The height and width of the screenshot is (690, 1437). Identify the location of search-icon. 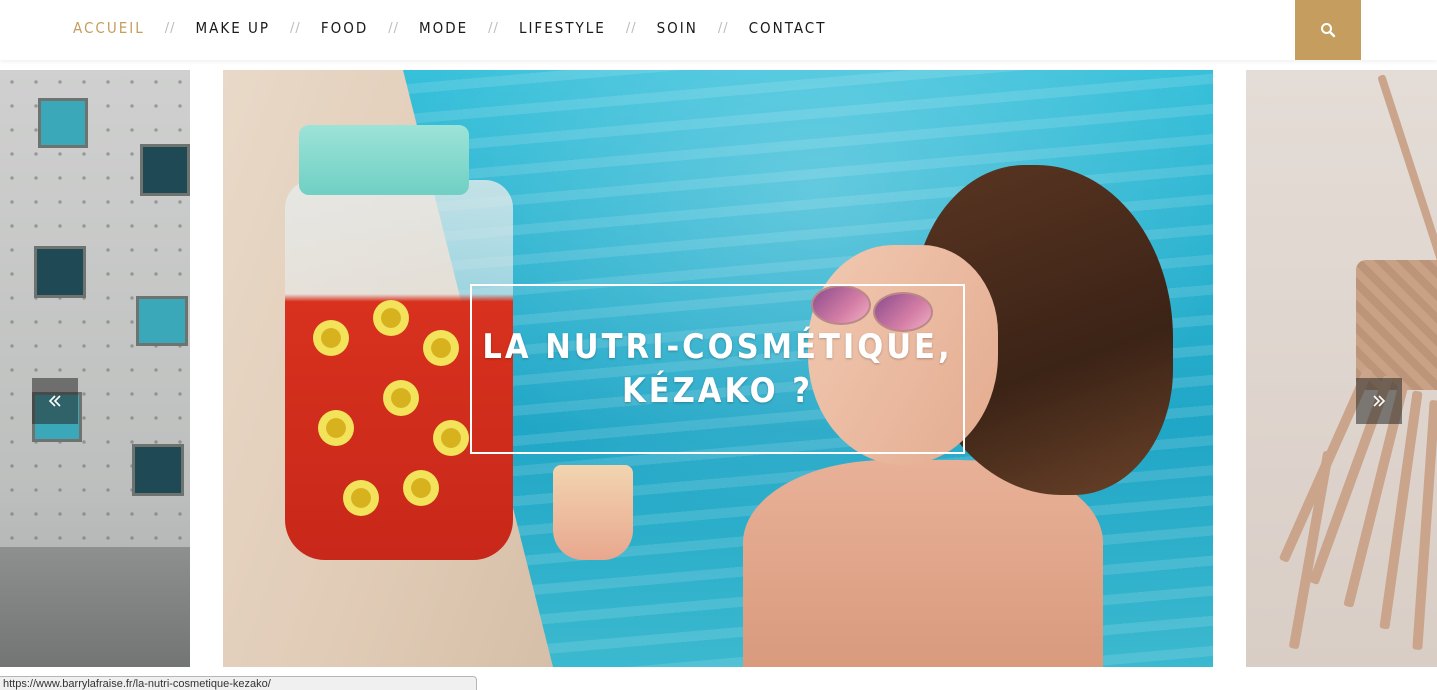
(1328, 30).